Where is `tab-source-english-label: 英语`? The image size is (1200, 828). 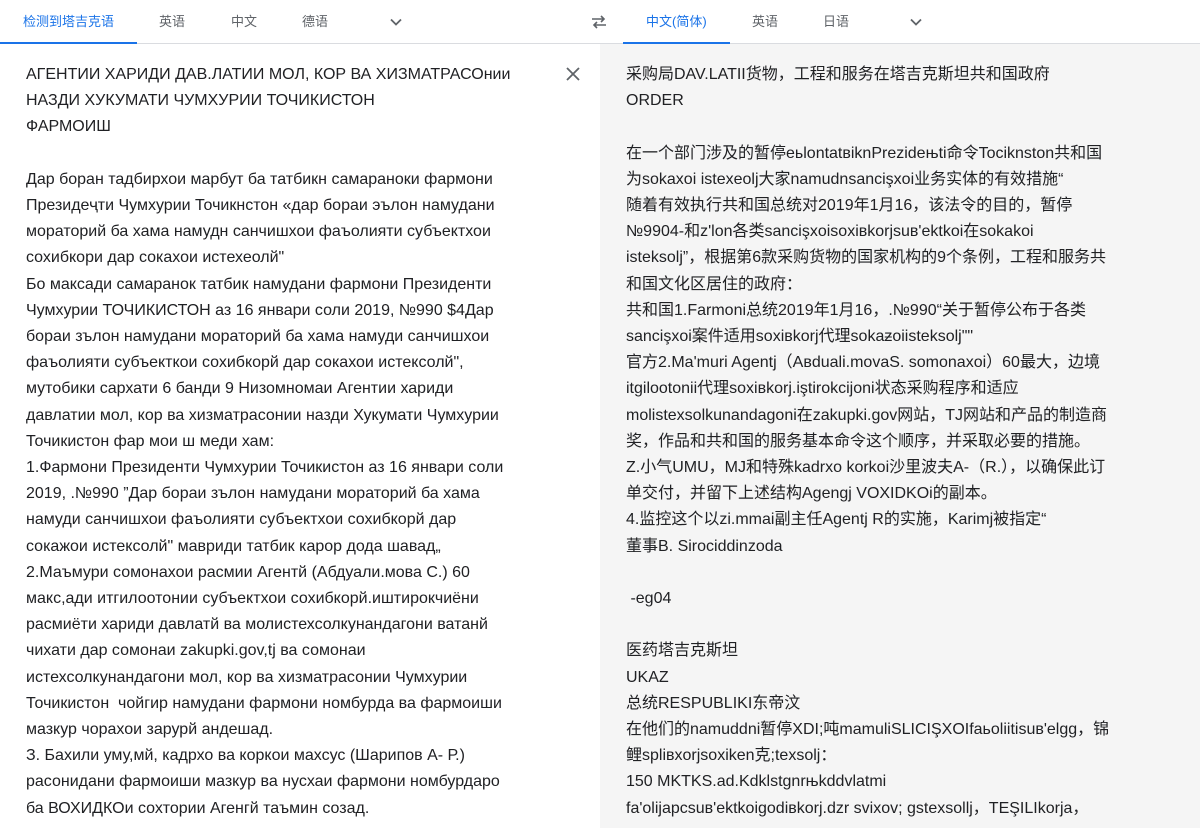 tab-source-english-label: 英语 is located at coordinates (172, 21).